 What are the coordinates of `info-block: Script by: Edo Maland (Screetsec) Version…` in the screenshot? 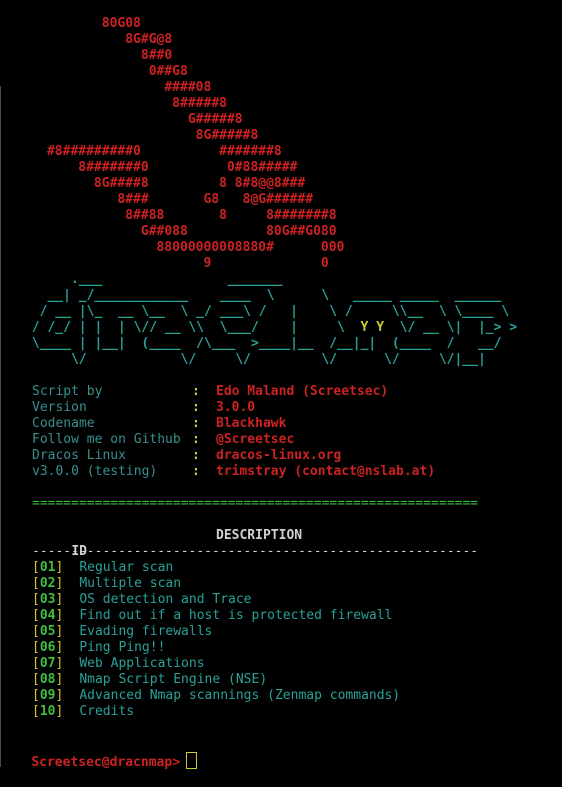 It's located at (233, 432).